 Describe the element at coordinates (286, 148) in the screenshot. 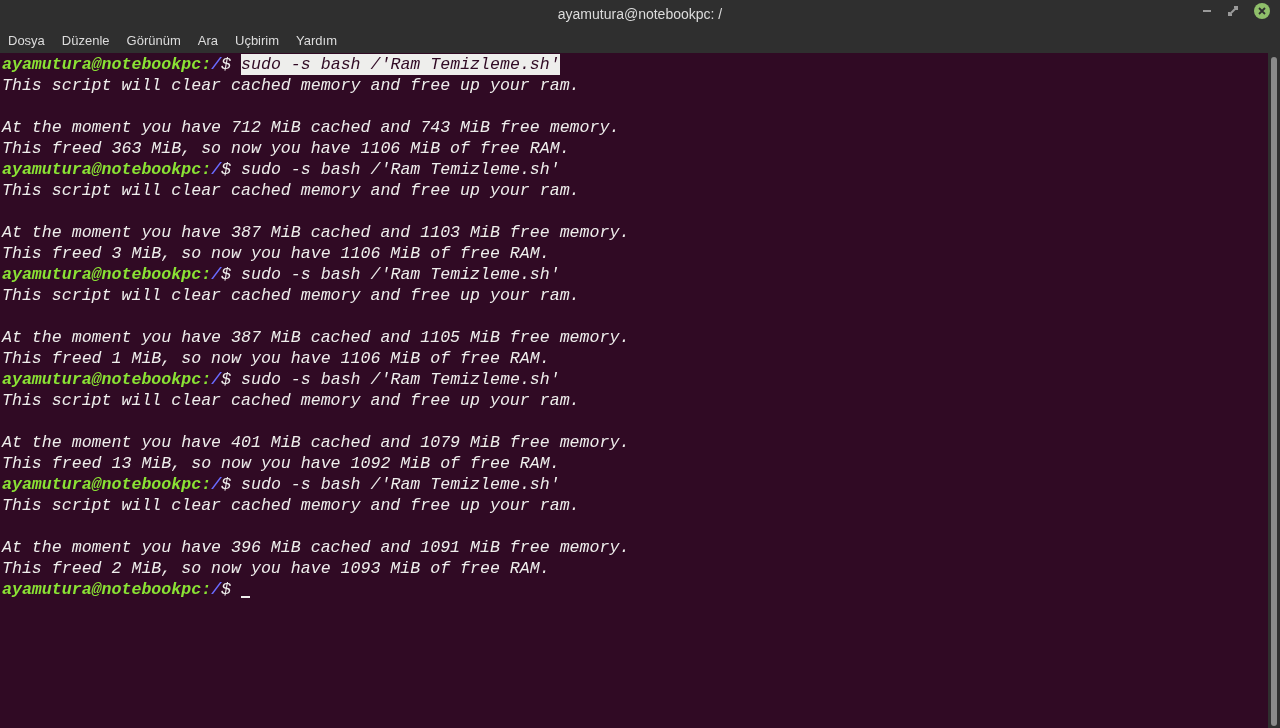

I see `output-line: This freed 363 MiB, so now you have 1106 MiB of free RAM.` at that location.